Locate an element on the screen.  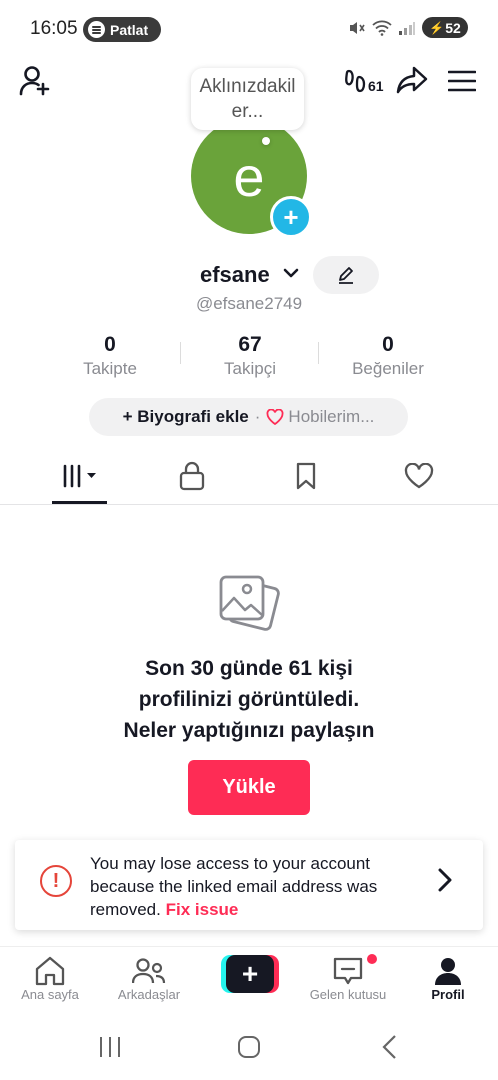
pencil-icon is located at coordinates (346, 275).